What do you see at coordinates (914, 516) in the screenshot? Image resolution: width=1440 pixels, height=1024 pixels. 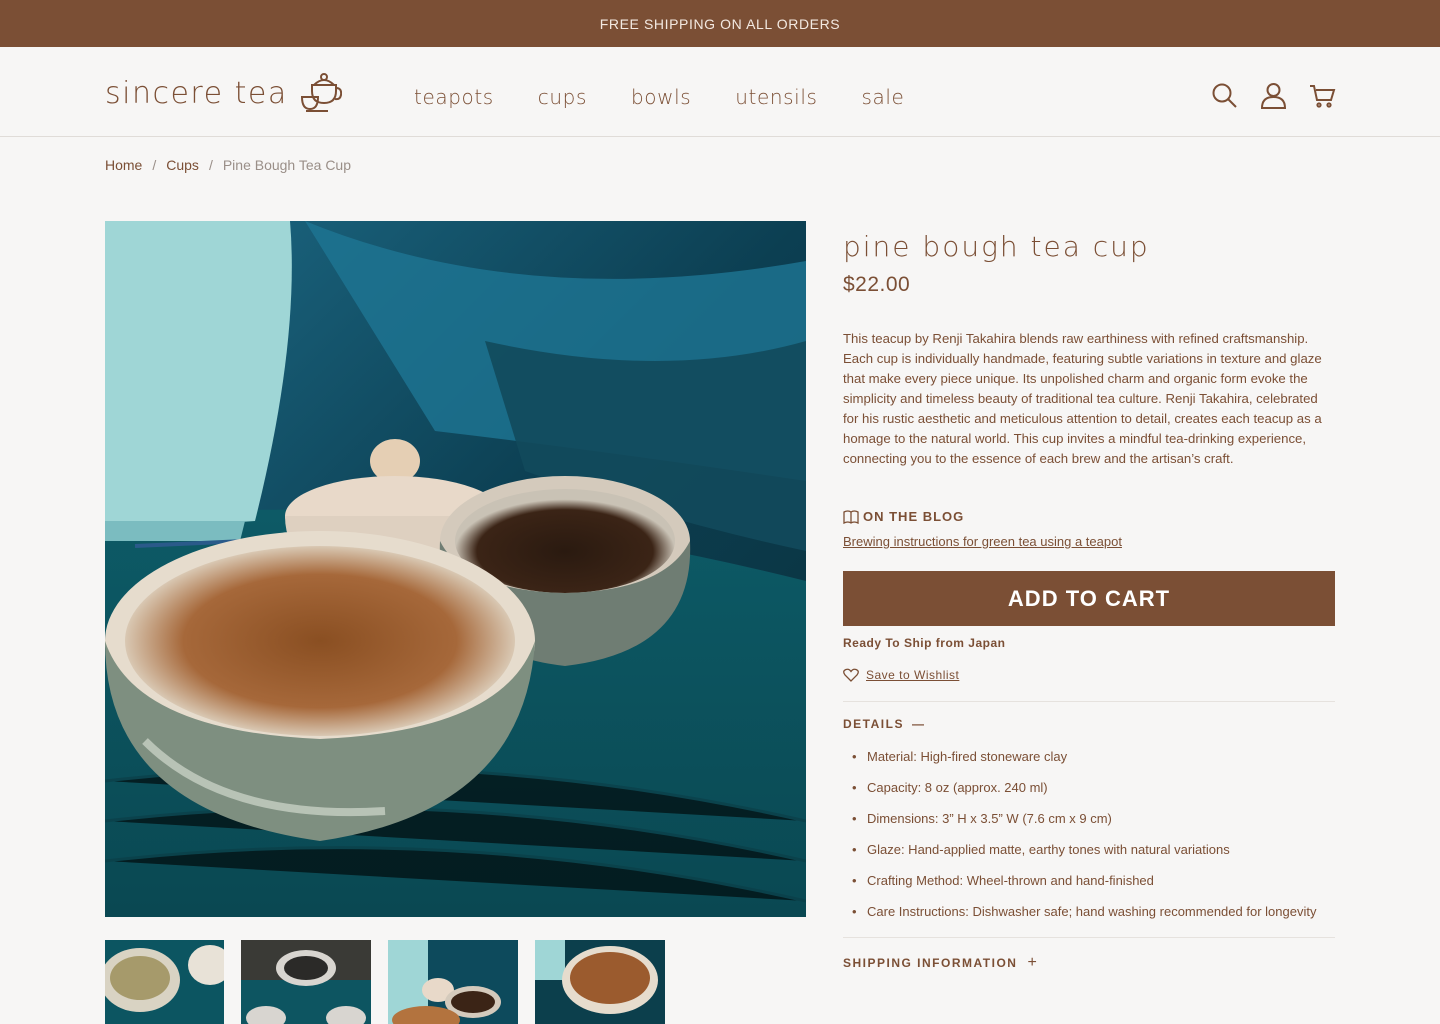 I see `blog-heading-text: ON THE BLOG` at bounding box center [914, 516].